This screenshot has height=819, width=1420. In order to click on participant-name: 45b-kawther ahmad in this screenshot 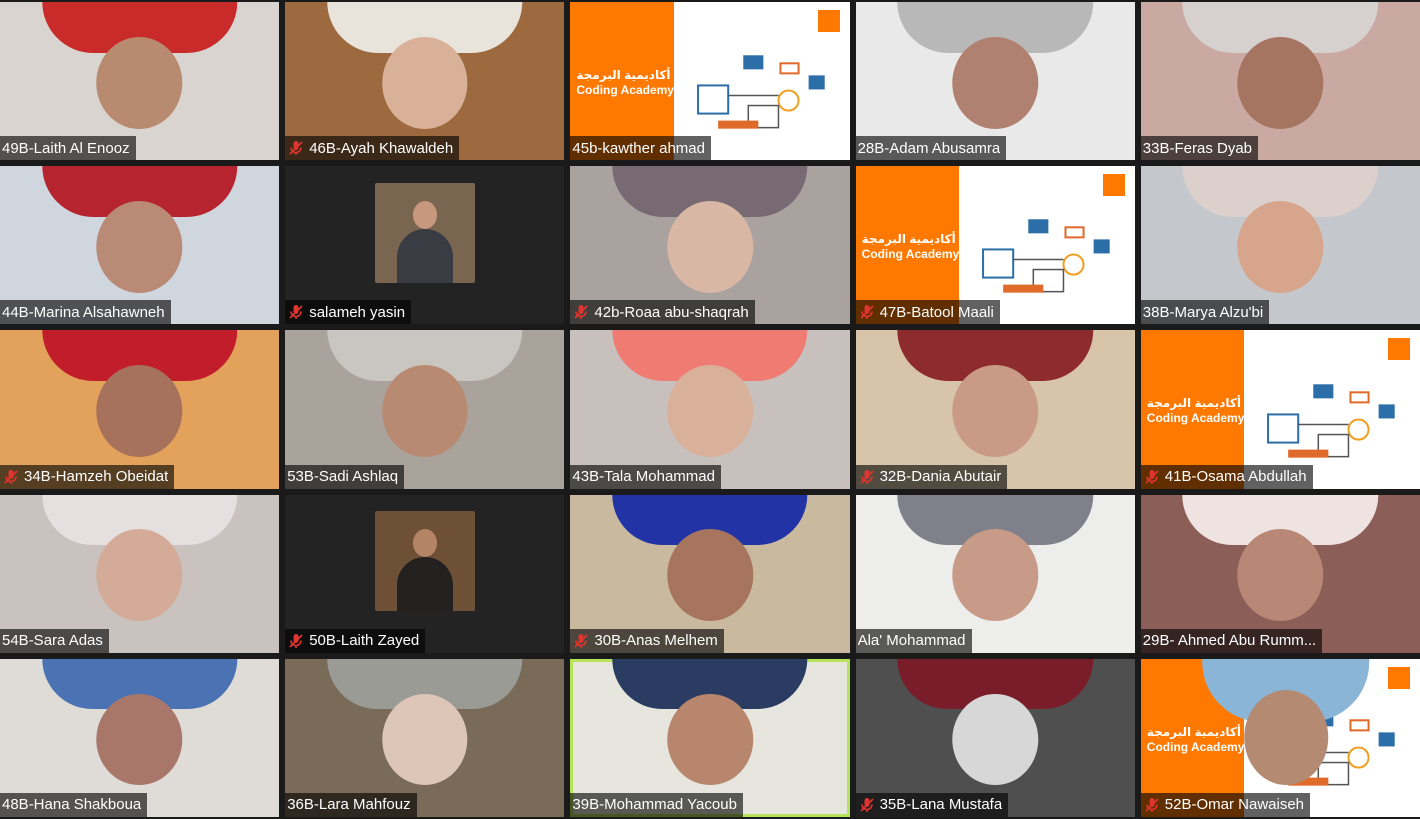, I will do `click(638, 148)`.